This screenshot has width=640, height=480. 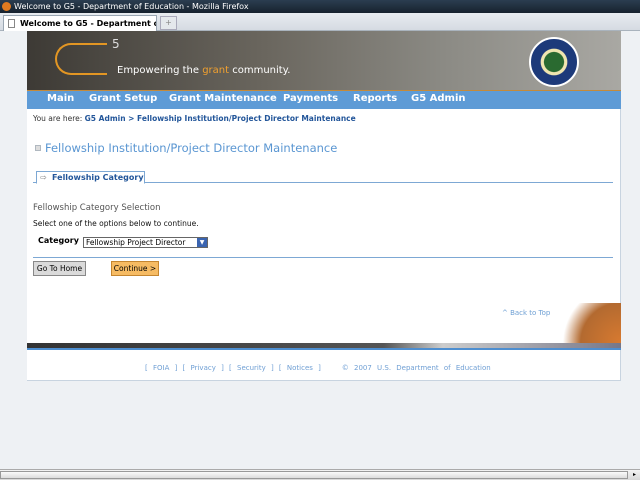 I want to click on nav-main: Main, so click(x=60, y=98).